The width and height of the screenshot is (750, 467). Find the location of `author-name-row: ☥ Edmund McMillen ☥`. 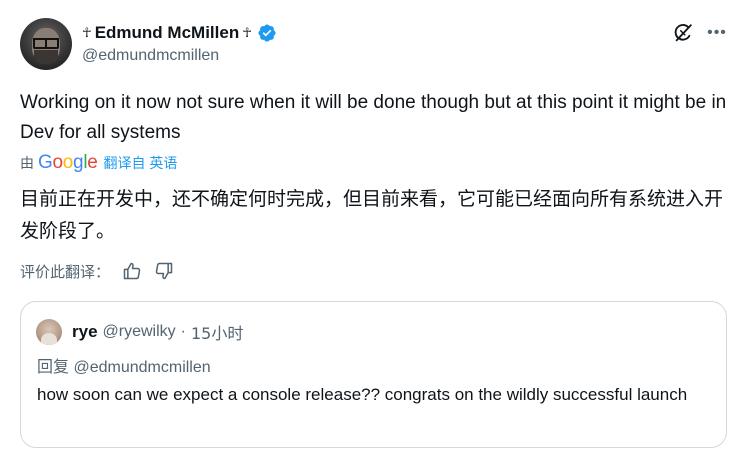

author-name-row: ☥ Edmund McMillen ☥ is located at coordinates (179, 33).